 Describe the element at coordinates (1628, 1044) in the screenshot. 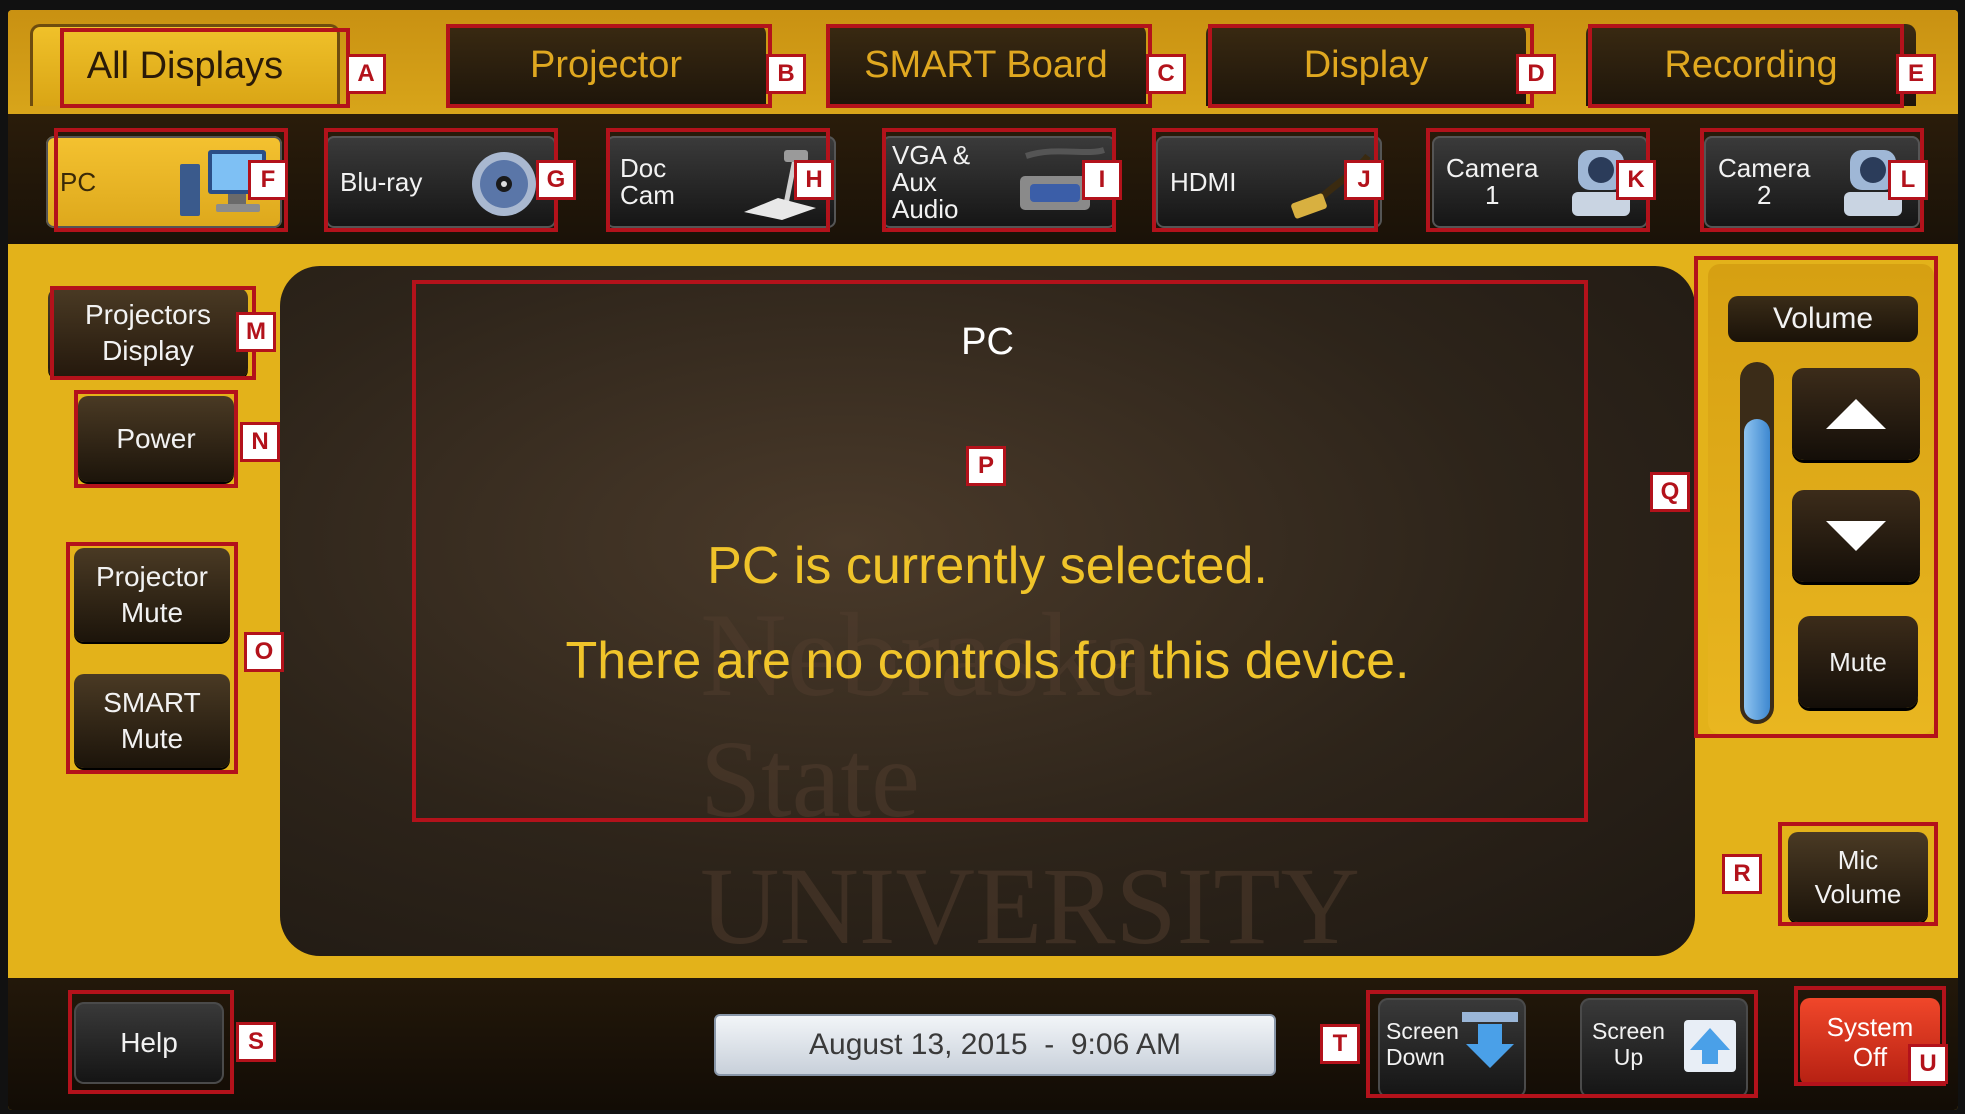

I see `button-label: Screen Up` at that location.